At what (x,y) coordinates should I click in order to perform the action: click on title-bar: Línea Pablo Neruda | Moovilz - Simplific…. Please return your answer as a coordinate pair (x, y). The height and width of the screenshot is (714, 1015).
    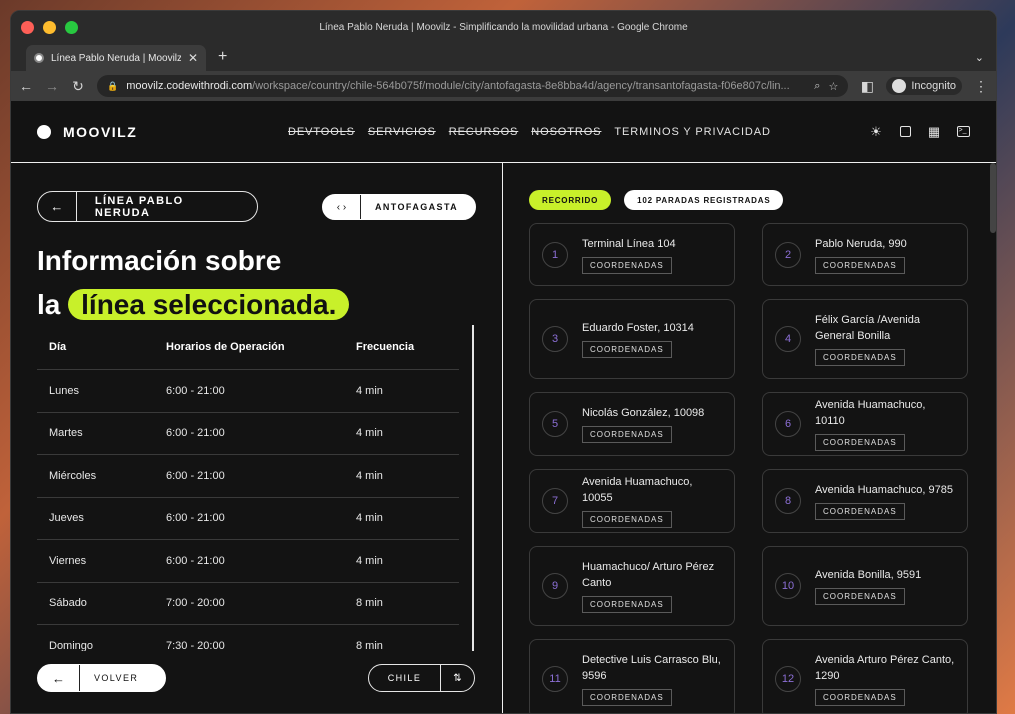
    Looking at the image, I should click on (503, 27).